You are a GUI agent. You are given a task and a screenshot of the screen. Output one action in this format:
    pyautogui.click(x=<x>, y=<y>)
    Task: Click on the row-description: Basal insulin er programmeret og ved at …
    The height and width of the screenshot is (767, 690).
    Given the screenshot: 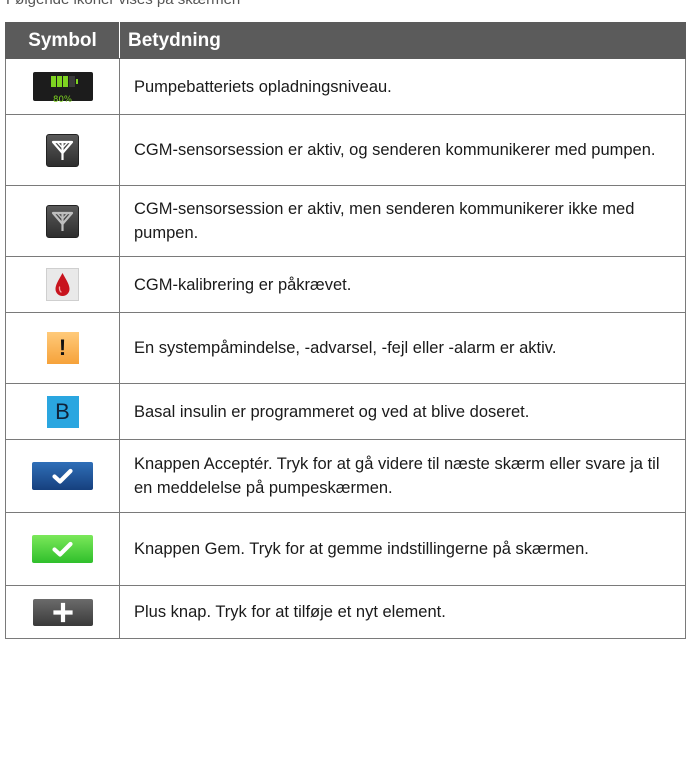 What is the action you would take?
    pyautogui.click(x=402, y=411)
    